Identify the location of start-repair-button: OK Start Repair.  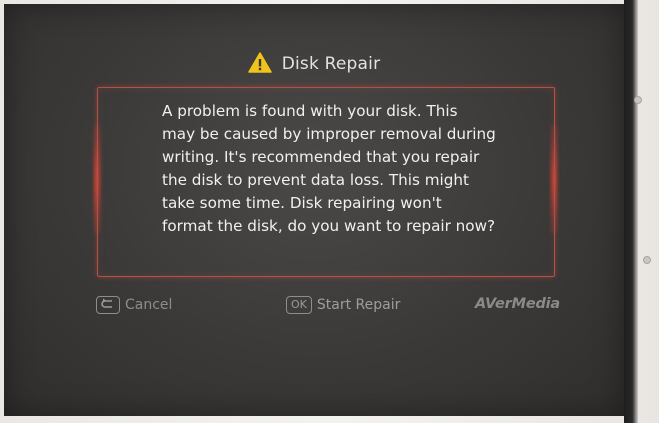
(343, 305).